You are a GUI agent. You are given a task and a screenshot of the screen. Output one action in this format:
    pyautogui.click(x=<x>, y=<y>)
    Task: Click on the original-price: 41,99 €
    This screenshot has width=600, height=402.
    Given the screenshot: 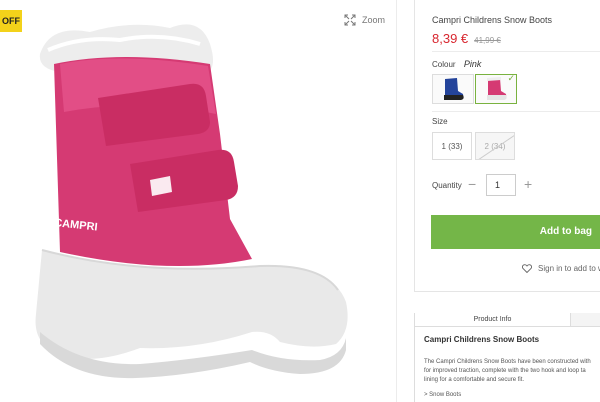 What is the action you would take?
    pyautogui.click(x=487, y=40)
    